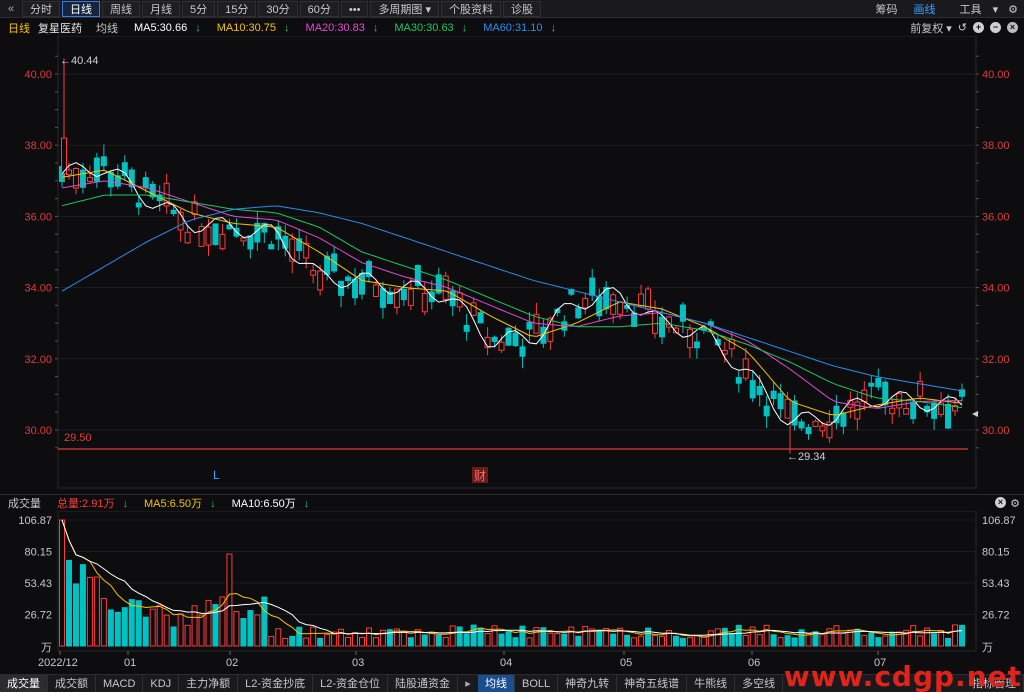 The width and height of the screenshot is (1024, 692). I want to click on tab-long-short: 多空线, so click(759, 683).